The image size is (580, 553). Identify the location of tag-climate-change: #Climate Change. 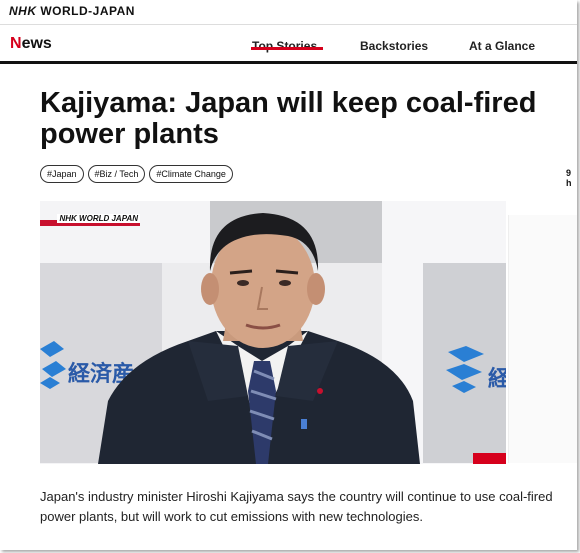
(191, 174).